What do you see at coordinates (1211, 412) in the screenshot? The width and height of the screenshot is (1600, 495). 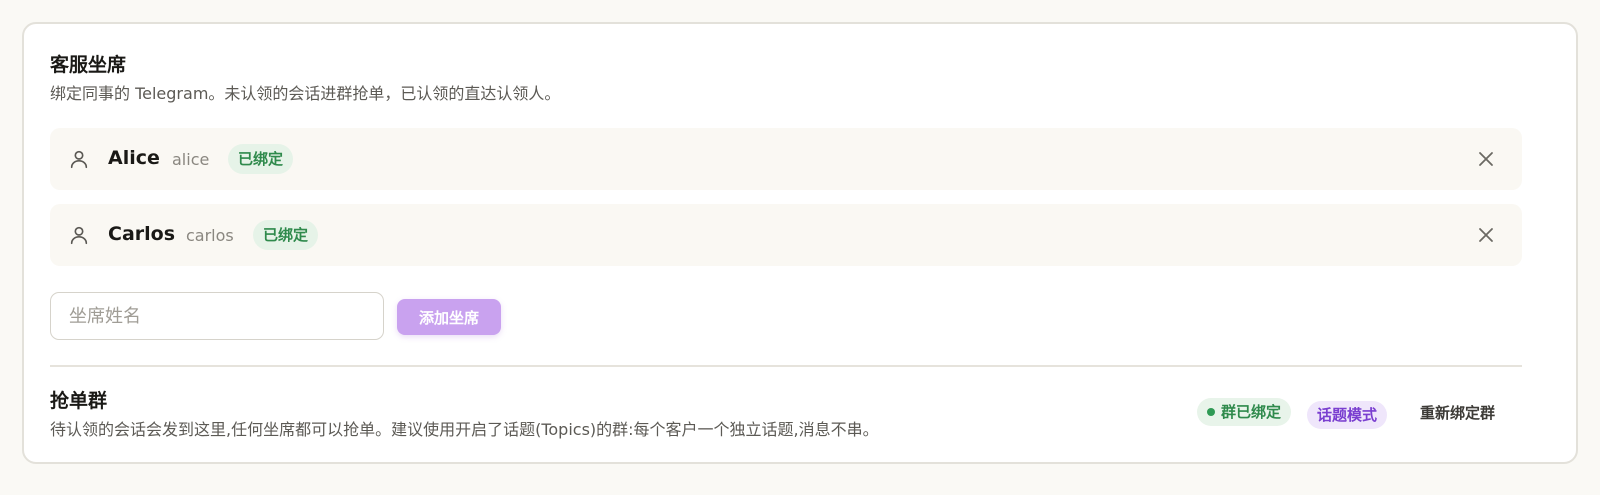 I see `status-dot-icon` at bounding box center [1211, 412].